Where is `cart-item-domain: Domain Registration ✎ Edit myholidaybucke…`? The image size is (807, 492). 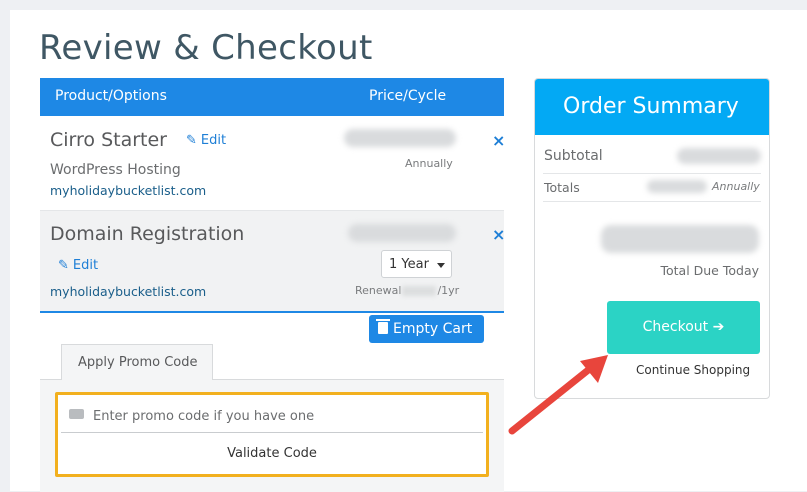 cart-item-domain: Domain Registration ✎ Edit myholidaybucke… is located at coordinates (272, 262).